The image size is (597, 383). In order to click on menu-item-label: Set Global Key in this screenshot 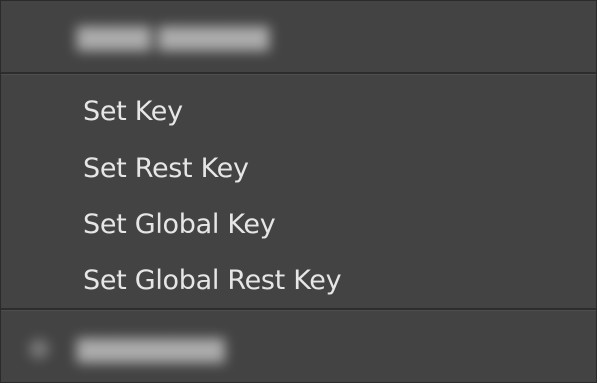, I will do `click(179, 224)`.